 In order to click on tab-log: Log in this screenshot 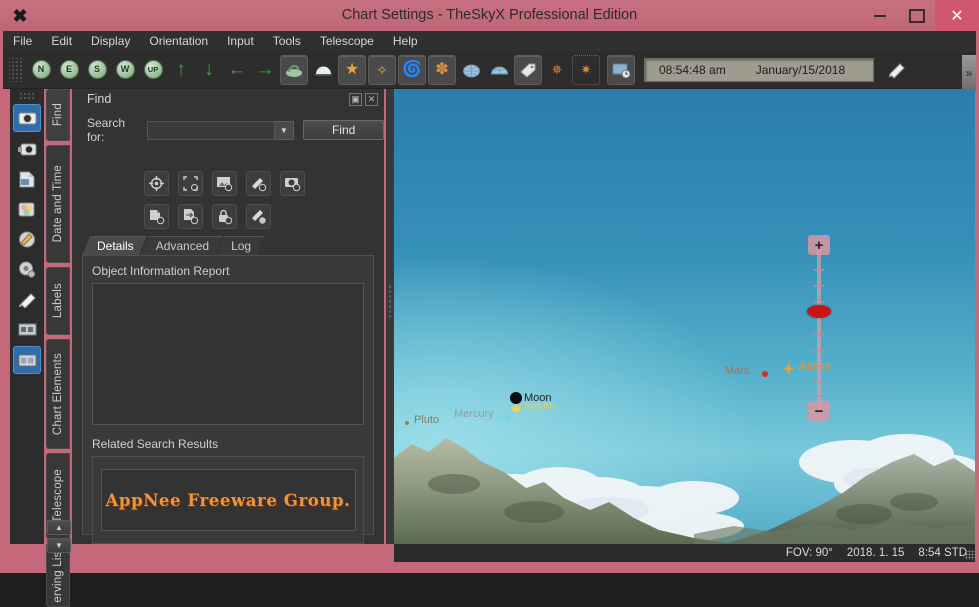, I will do `click(240, 246)`.